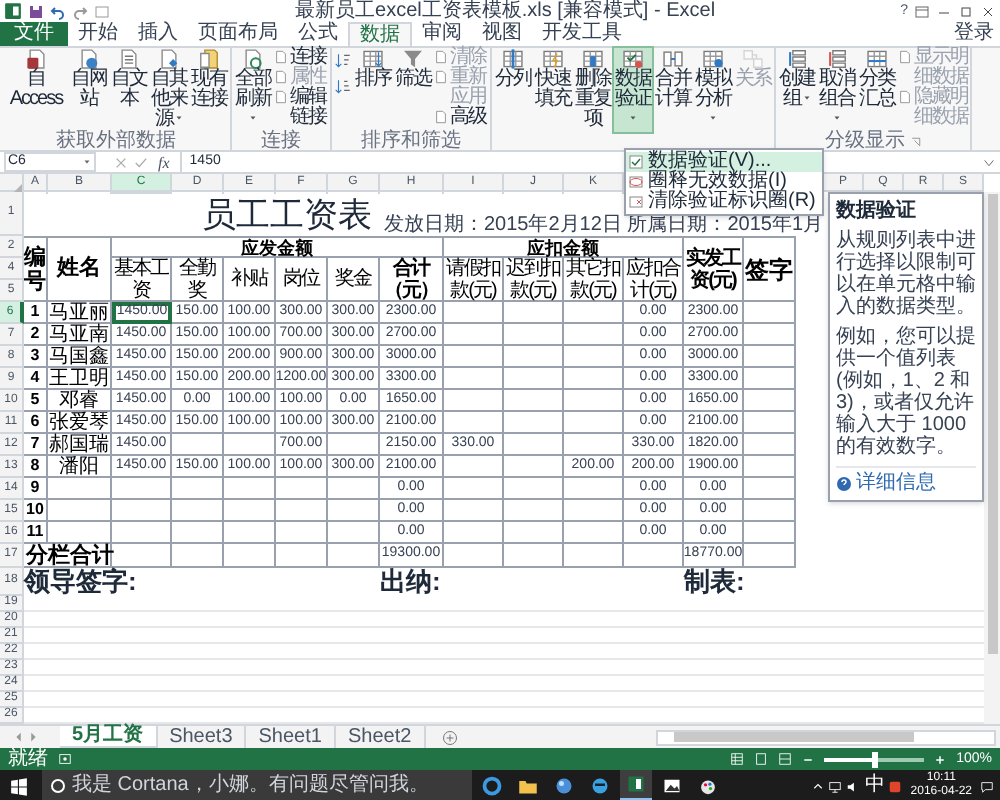 This screenshot has width=1000, height=800. What do you see at coordinates (34, 34) in the screenshot?
I see `ribbon-tab: 文件` at bounding box center [34, 34].